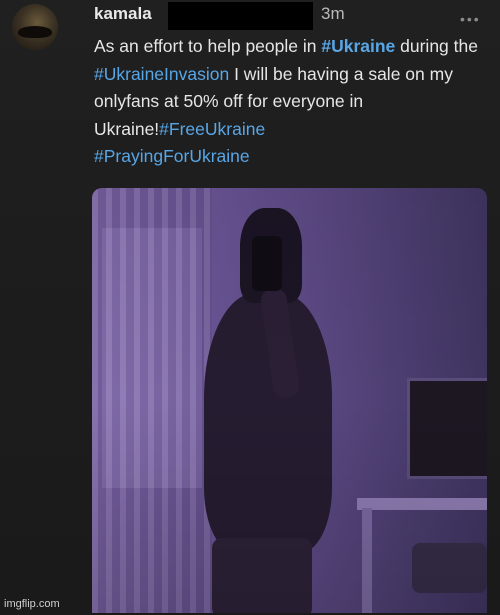 This screenshot has height=615, width=500. Describe the element at coordinates (32, 604) in the screenshot. I see `watermark: imgflip.com` at that location.